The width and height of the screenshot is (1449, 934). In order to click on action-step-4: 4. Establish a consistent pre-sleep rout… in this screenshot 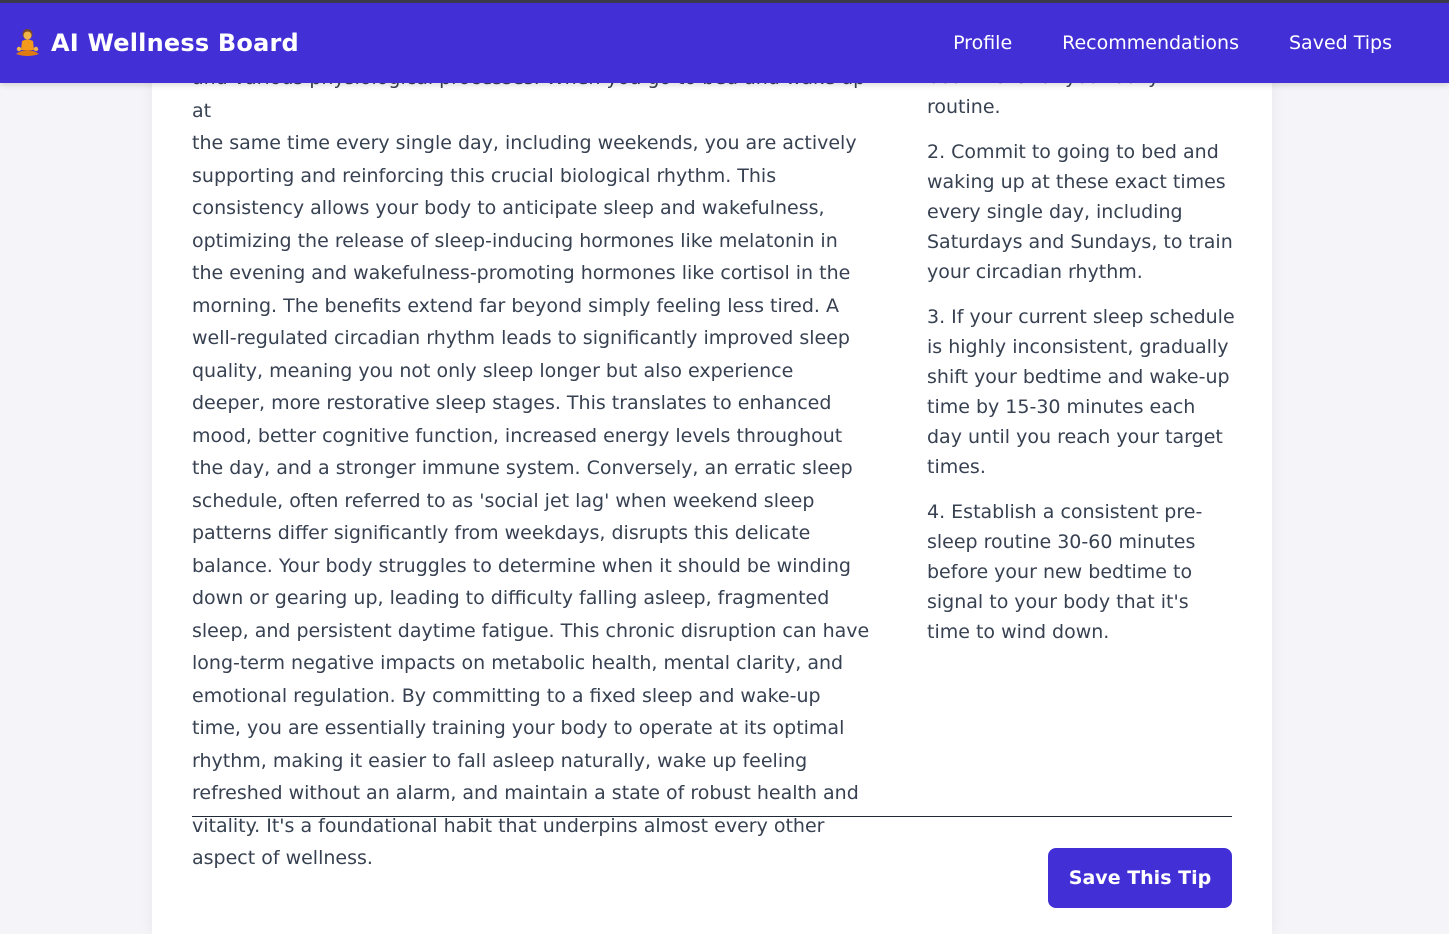, I will do `click(1065, 572)`.